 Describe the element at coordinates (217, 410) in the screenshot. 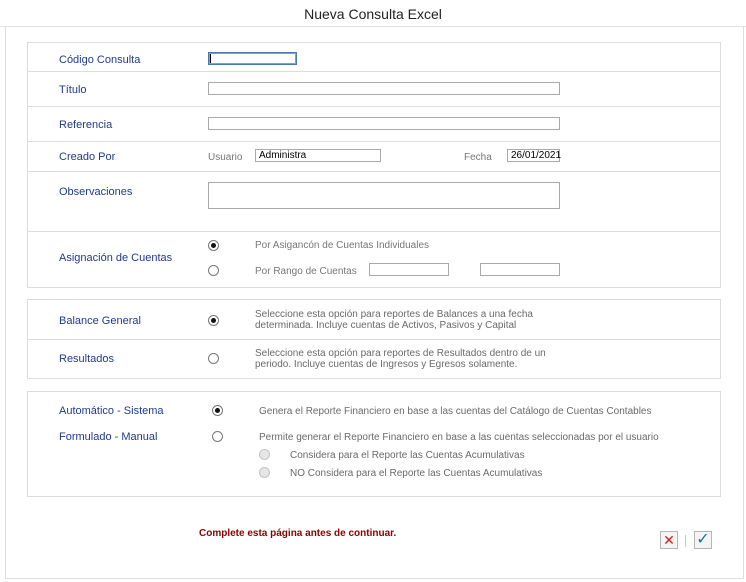

I see `radio-automatico` at that location.